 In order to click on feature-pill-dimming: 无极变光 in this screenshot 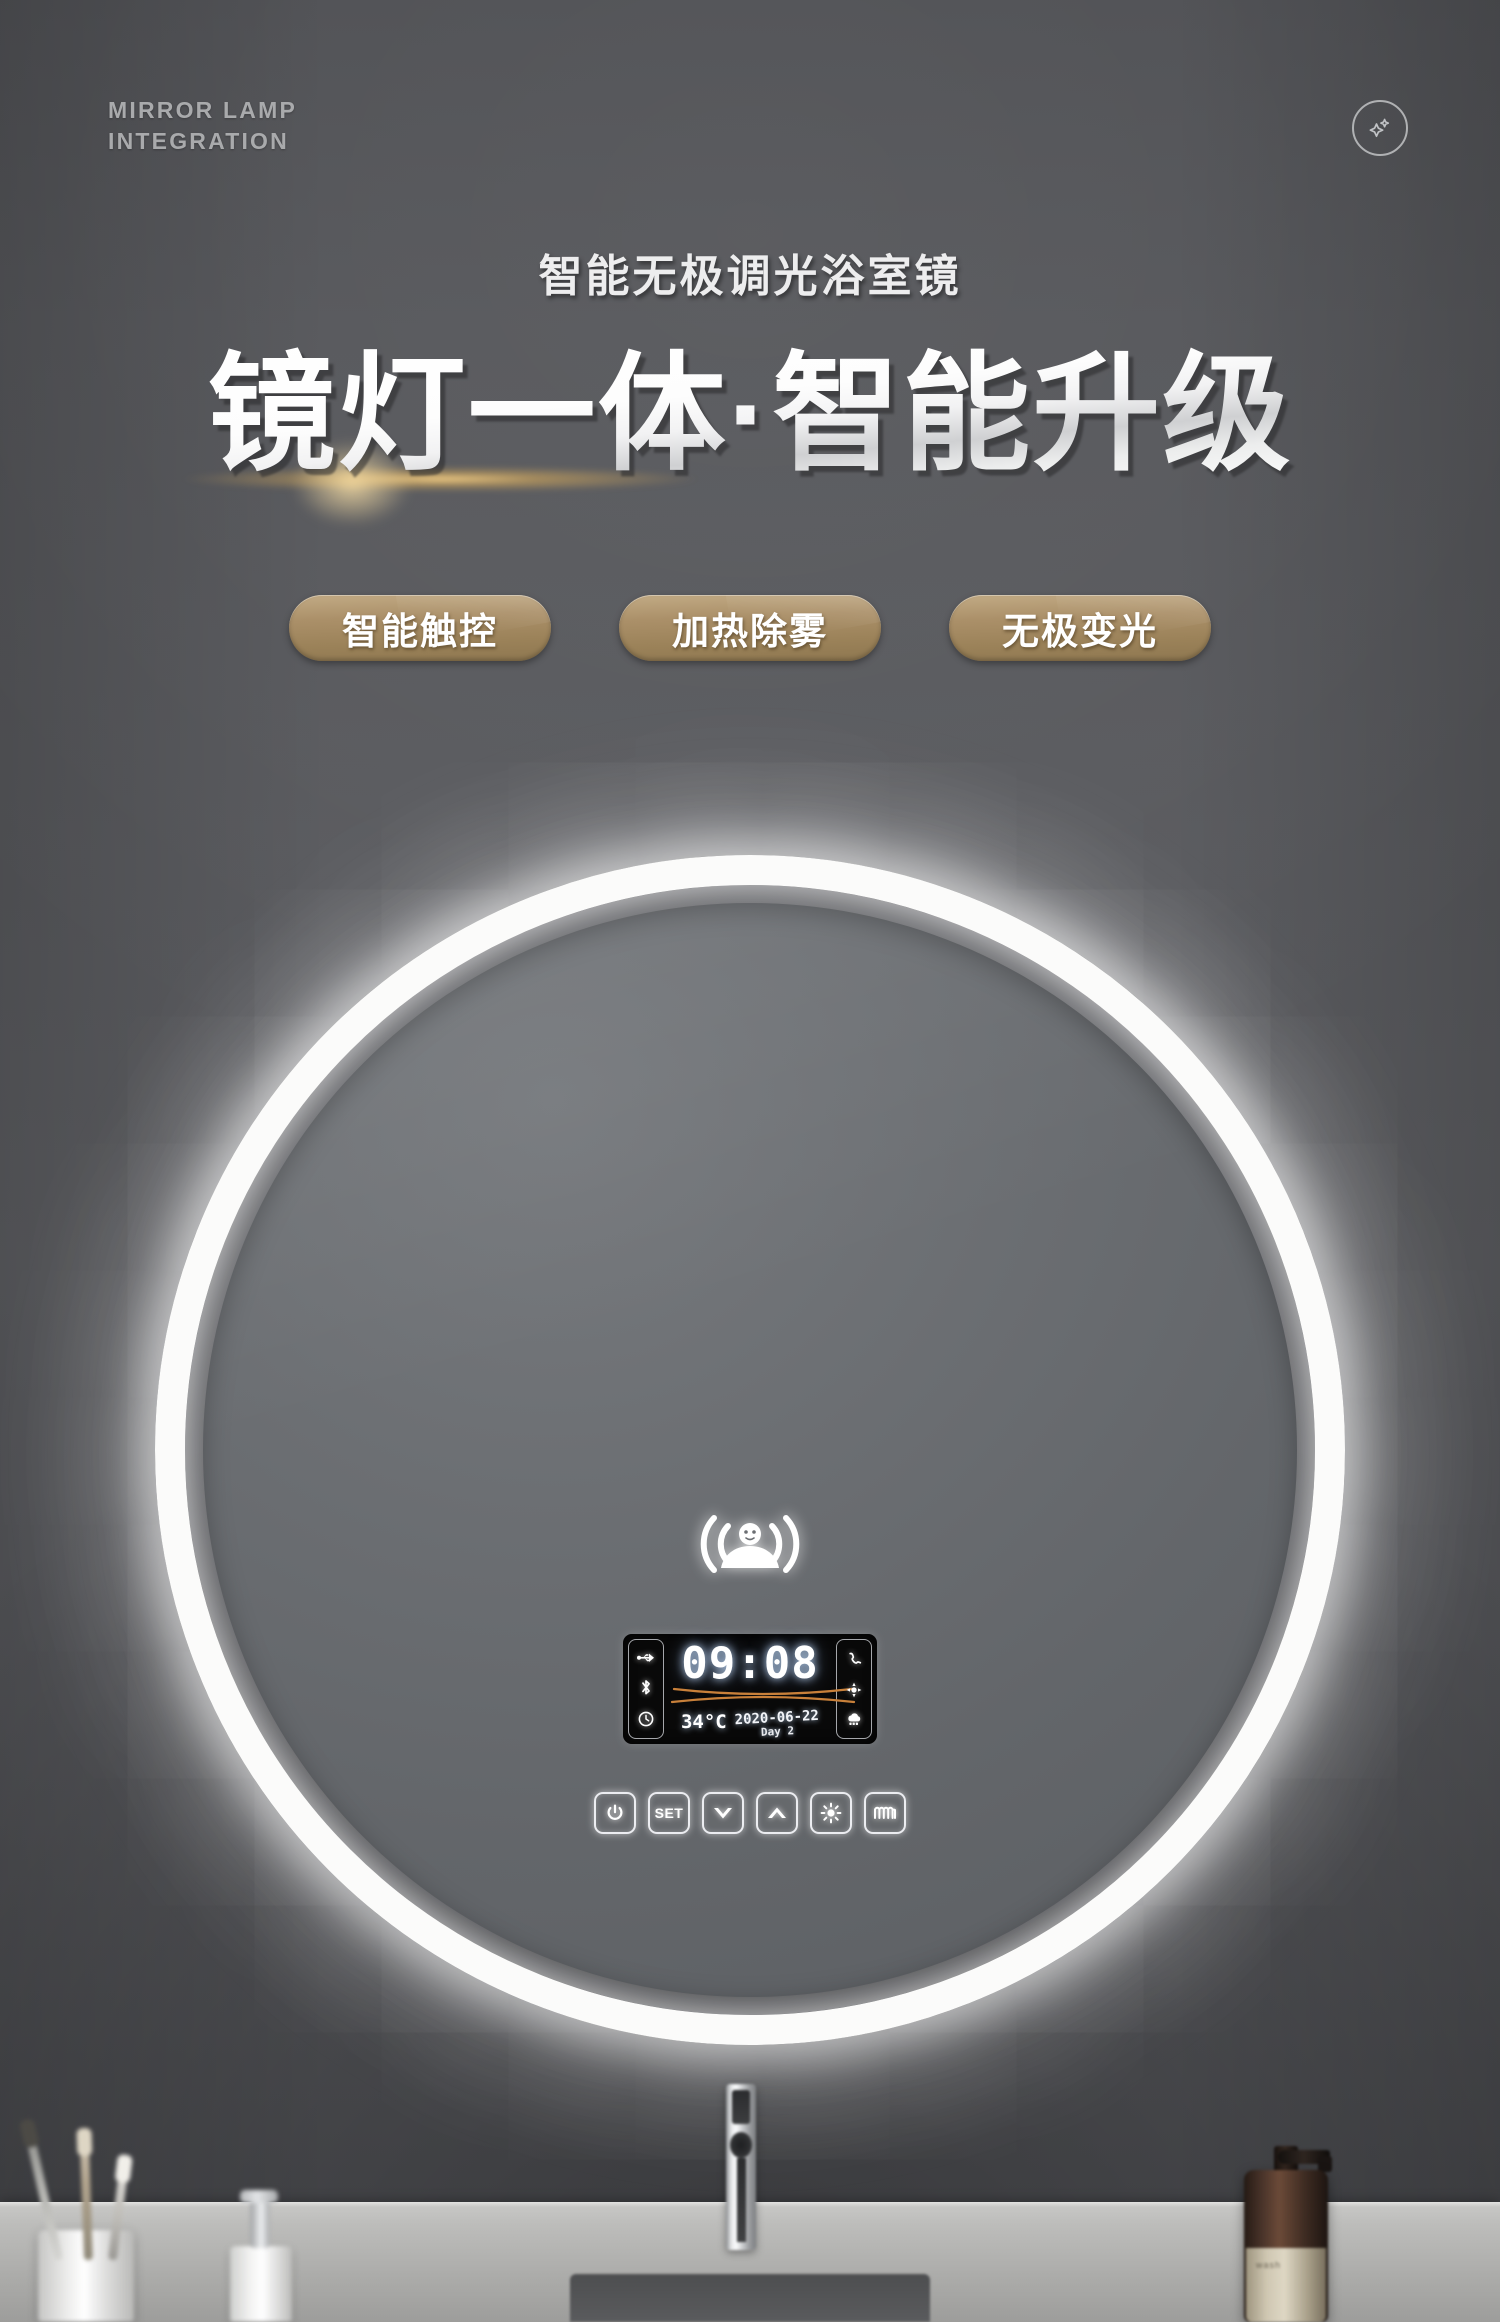, I will do `click(1080, 628)`.